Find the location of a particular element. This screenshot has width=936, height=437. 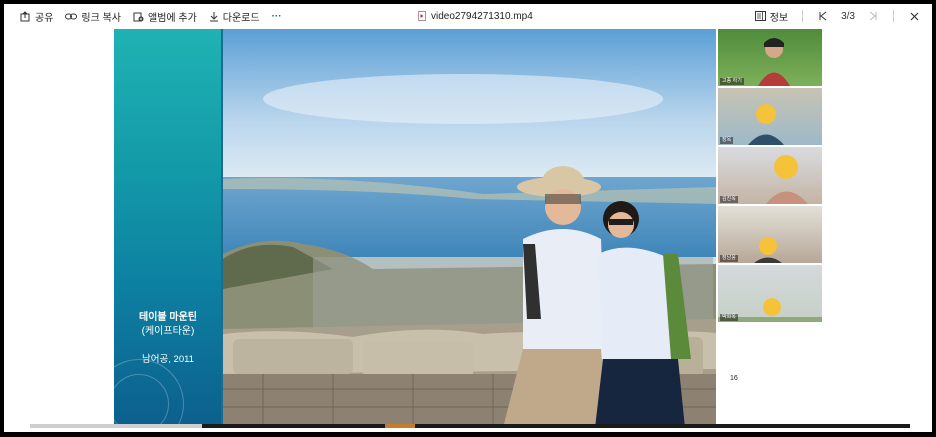

download-icon is located at coordinates (213, 16).